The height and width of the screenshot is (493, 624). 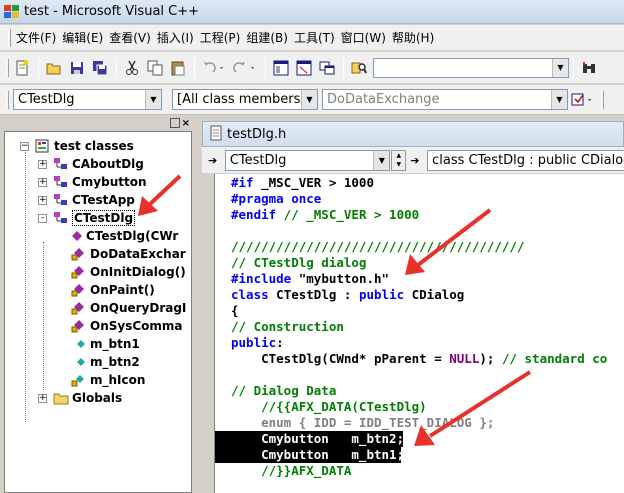 What do you see at coordinates (12, 11) in the screenshot?
I see `app-icon` at bounding box center [12, 11].